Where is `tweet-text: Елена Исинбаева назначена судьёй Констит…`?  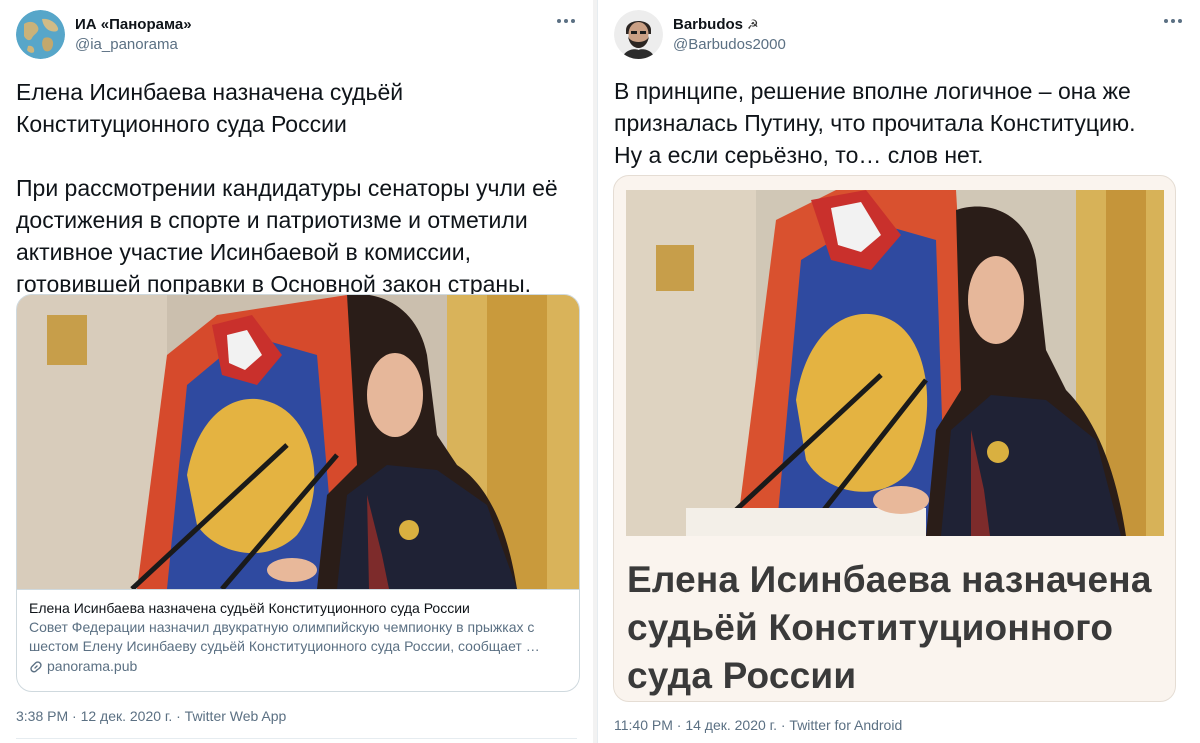 tweet-text: Елена Исинбаева назначена судьёй Констит… is located at coordinates (287, 188).